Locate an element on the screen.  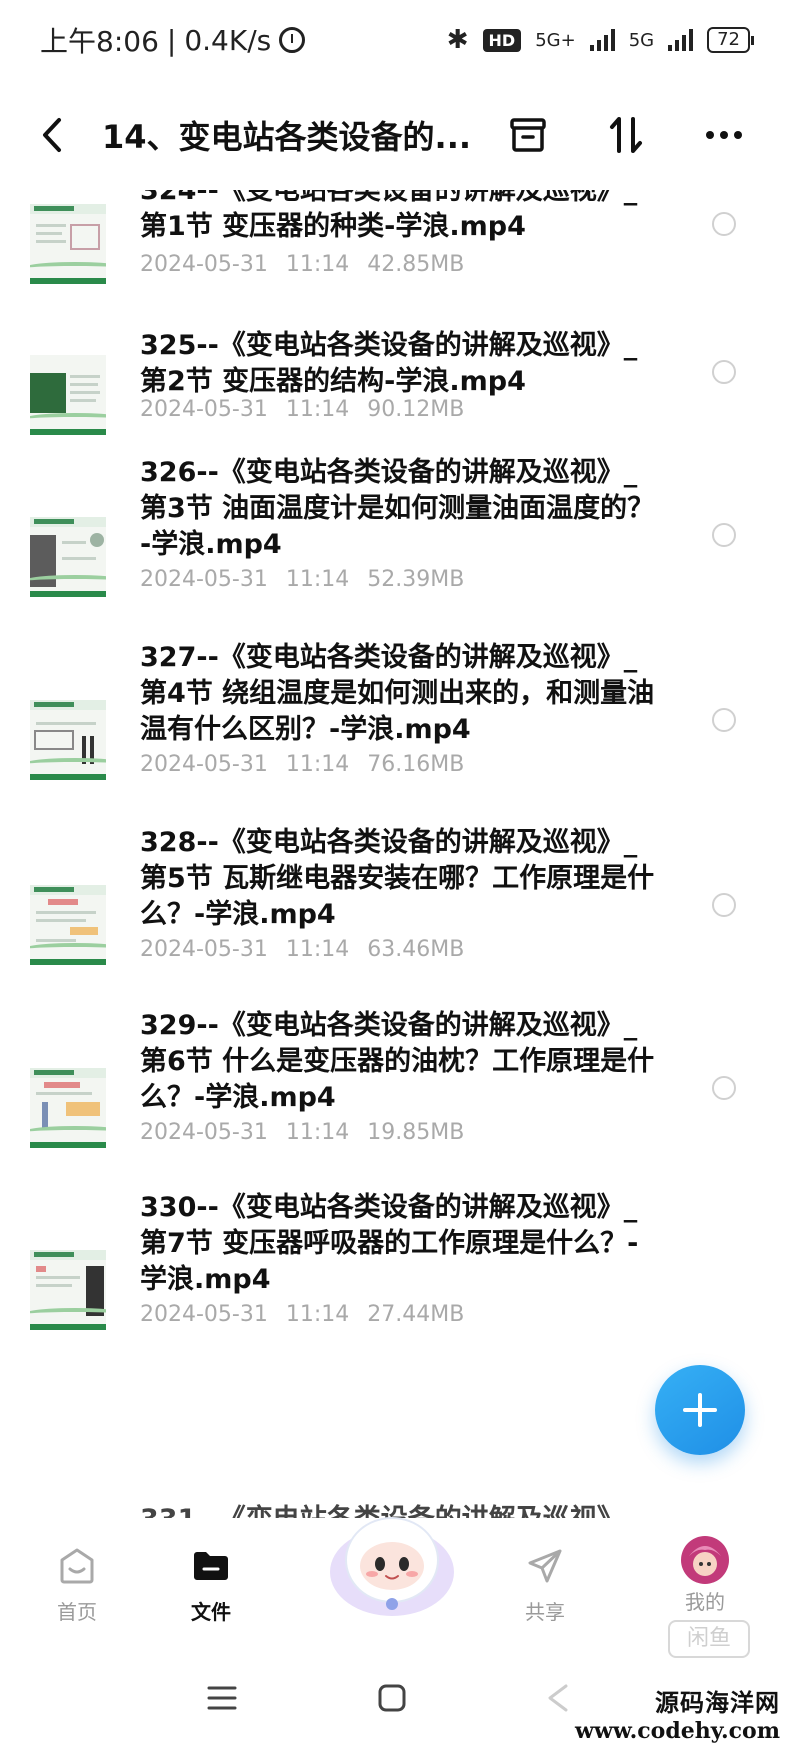
home-icon is located at coordinates (77, 1566).